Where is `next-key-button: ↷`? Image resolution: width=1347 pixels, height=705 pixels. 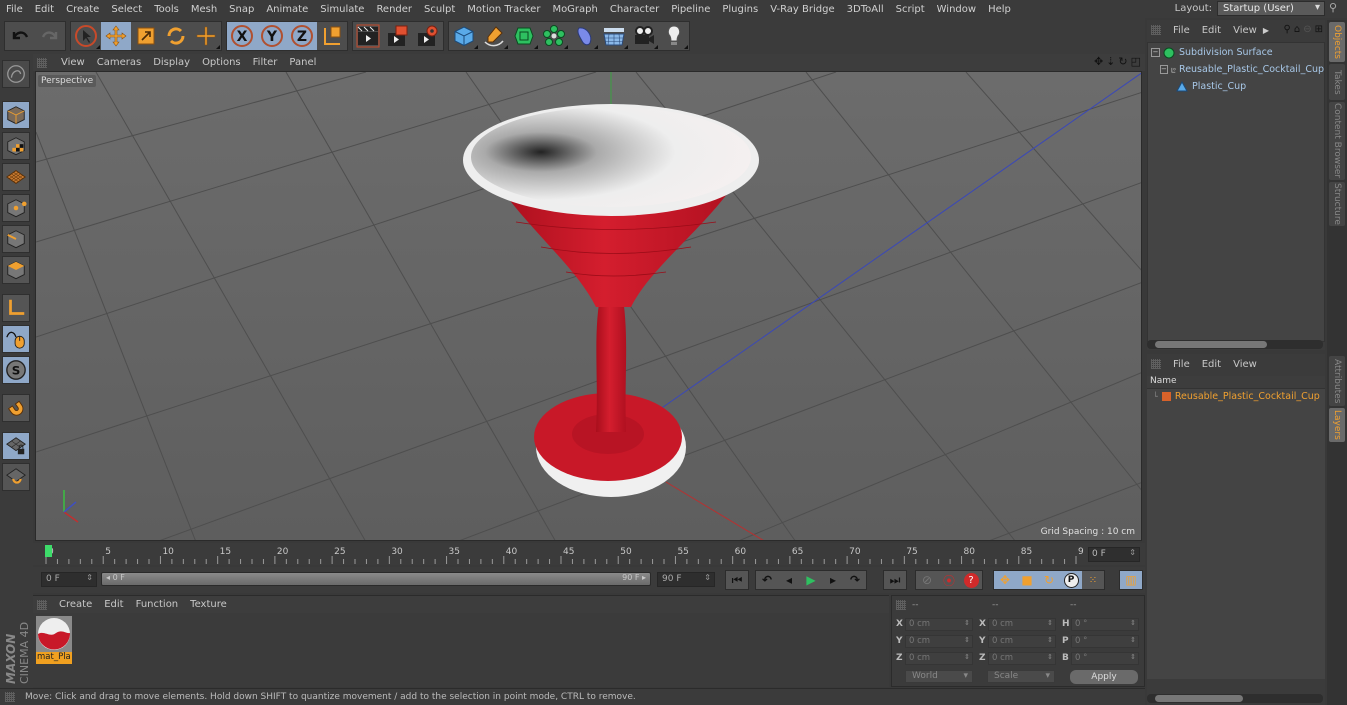
next-key-button: ↷ is located at coordinates (855, 580).